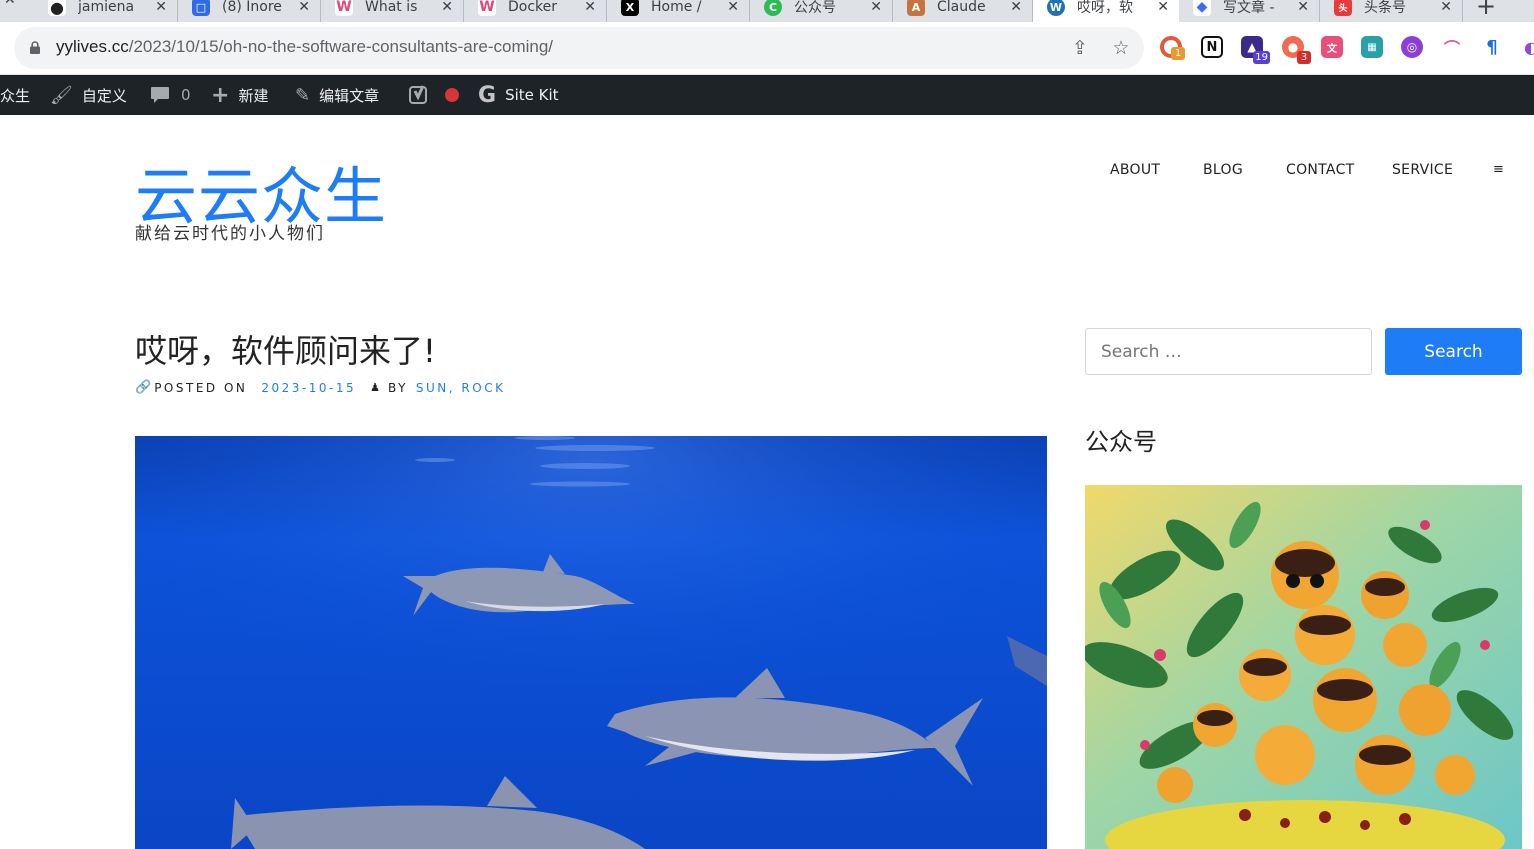 Image resolution: width=1534 pixels, height=849 pixels. What do you see at coordinates (1228, 351) in the screenshot?
I see `search-input` at bounding box center [1228, 351].